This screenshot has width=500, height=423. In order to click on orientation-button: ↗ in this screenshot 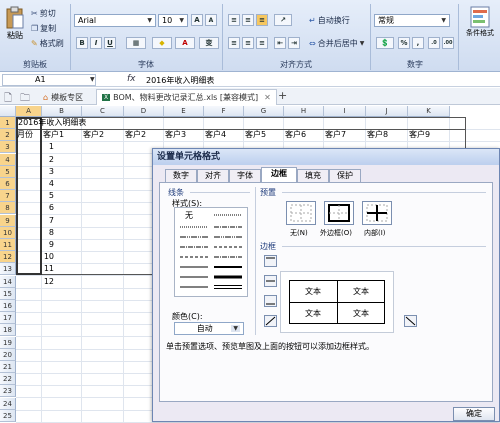, I will do `click(283, 20)`.